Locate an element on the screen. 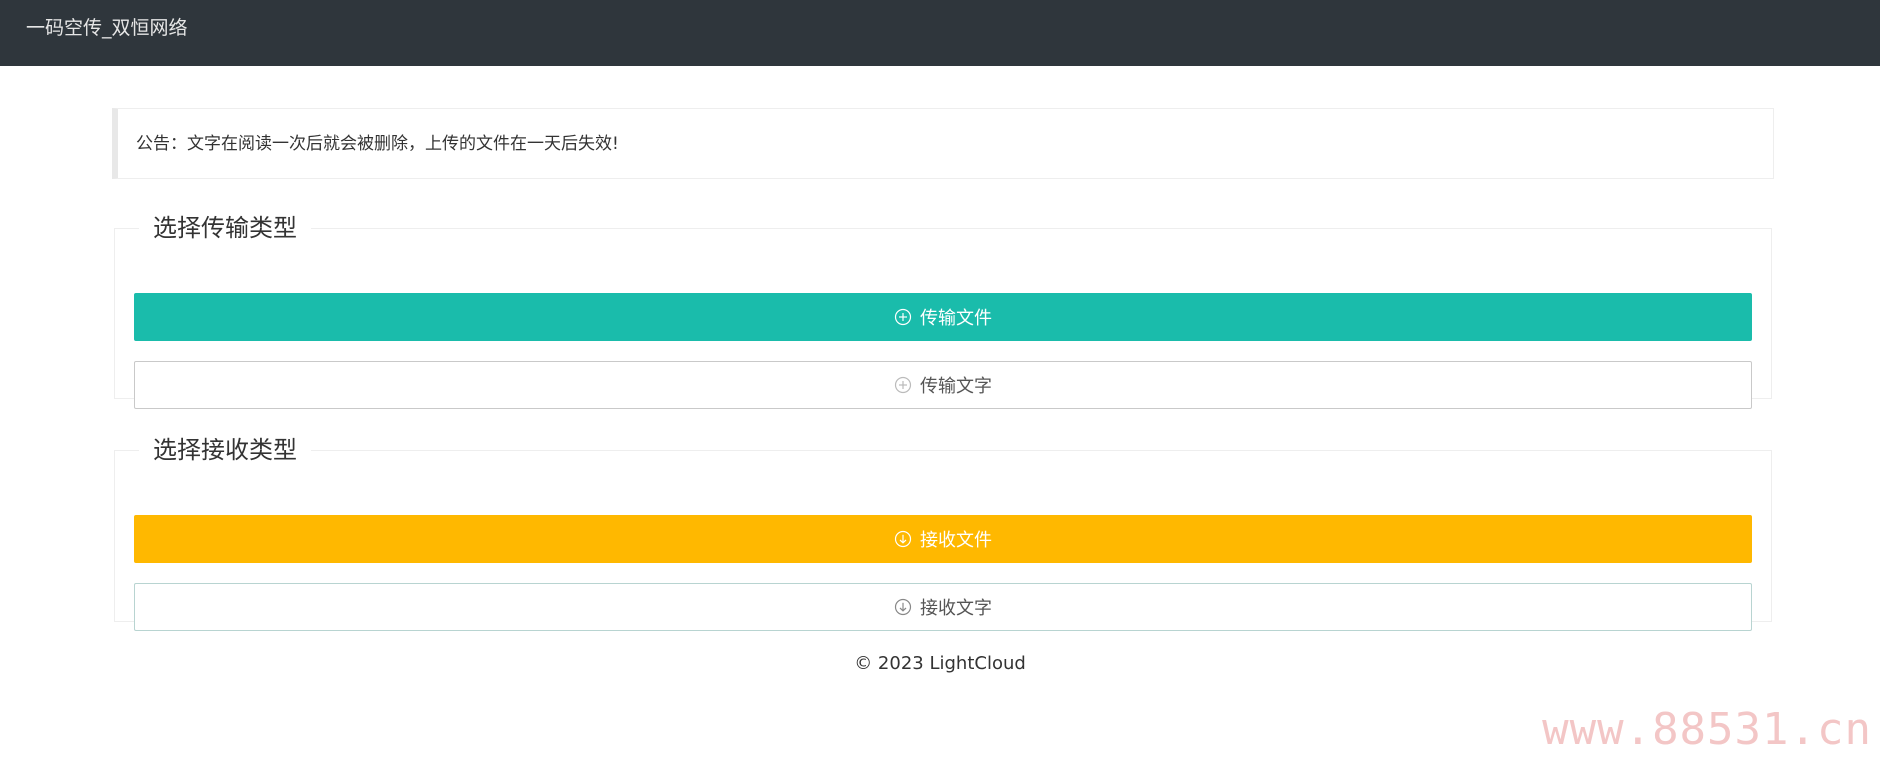 Image resolution: width=1880 pixels, height=764 pixels. receive-file-button: 接收文件 is located at coordinates (943, 539).